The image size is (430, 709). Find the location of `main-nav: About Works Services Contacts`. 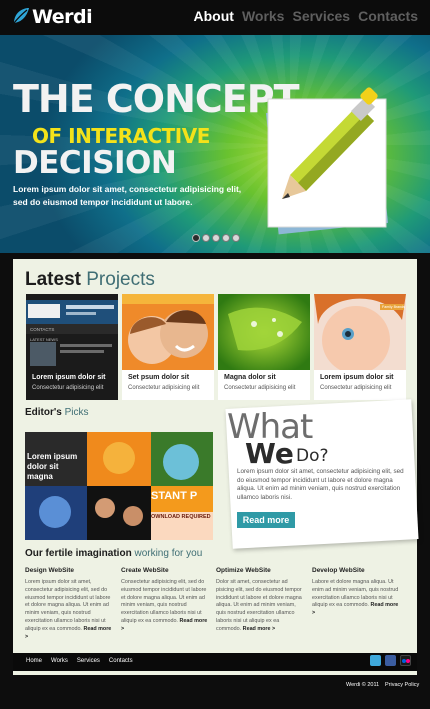

main-nav: About Works Services Contacts is located at coordinates (306, 16).